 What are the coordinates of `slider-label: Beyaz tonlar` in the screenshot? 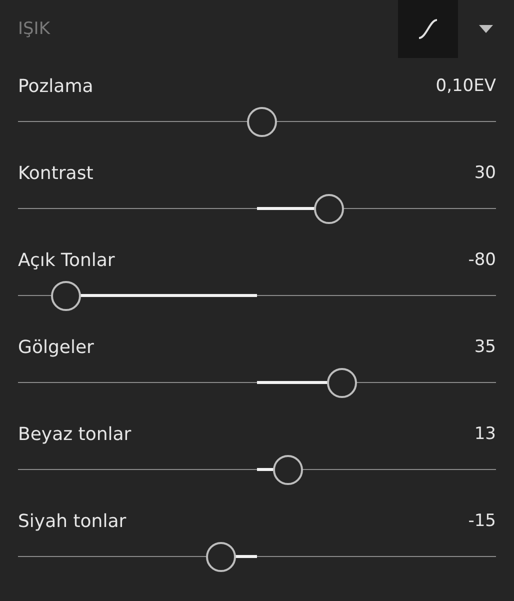 It's located at (75, 434).